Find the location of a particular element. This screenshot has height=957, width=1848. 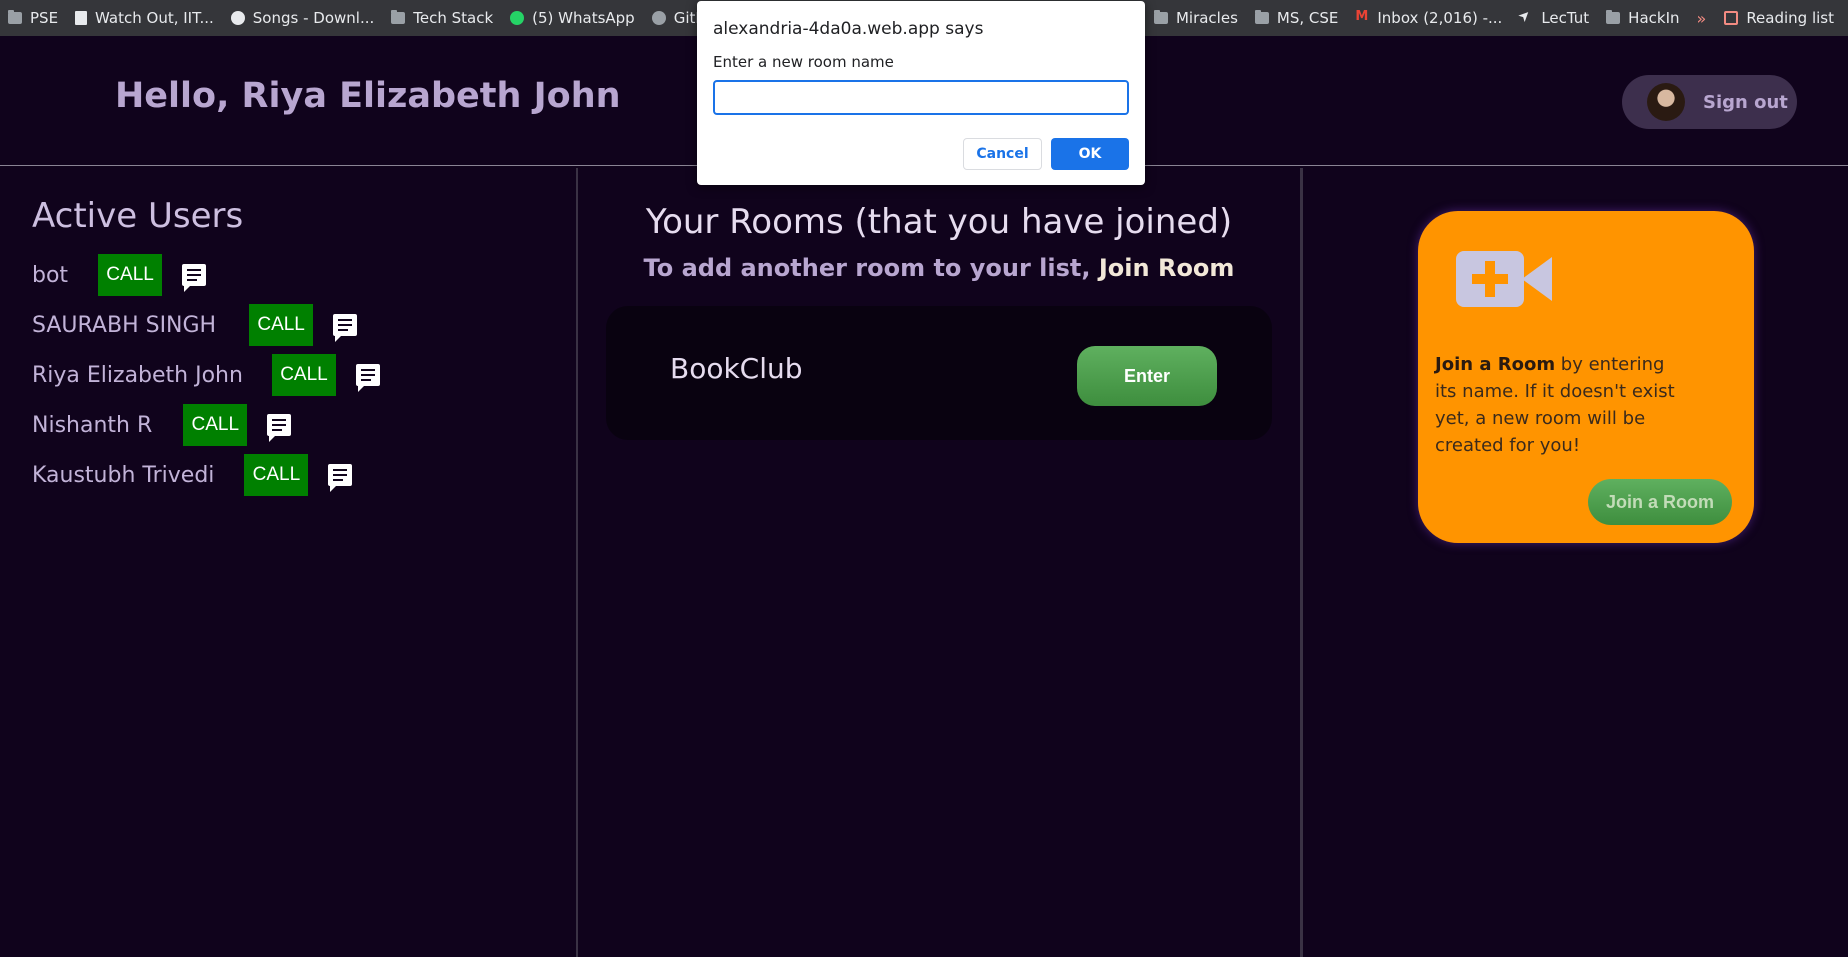

rooms-subtitle-text: To add another room to your list, is located at coordinates (871, 268).